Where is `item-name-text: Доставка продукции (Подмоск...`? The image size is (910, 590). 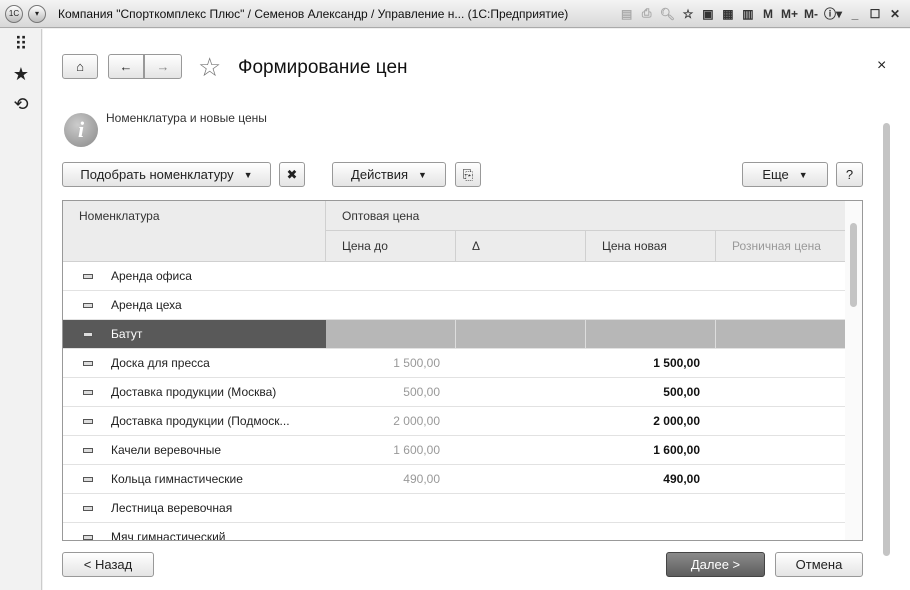 item-name-text: Доставка продукции (Подмоск... is located at coordinates (200, 421).